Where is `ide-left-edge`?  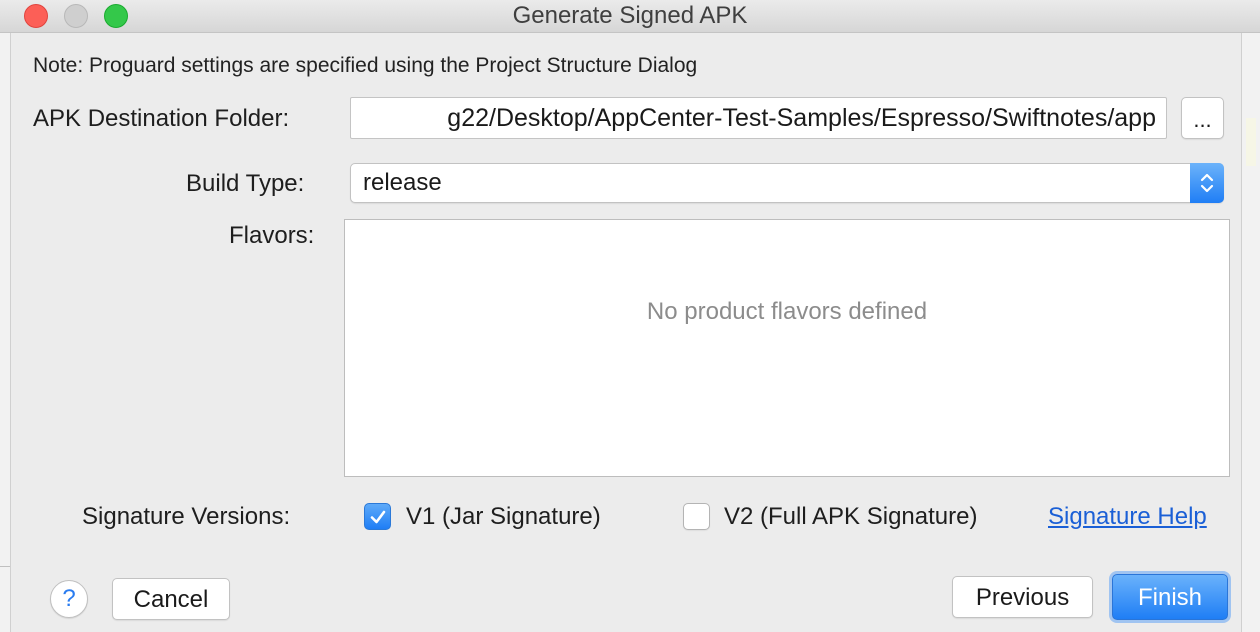 ide-left-edge is located at coordinates (5, 332).